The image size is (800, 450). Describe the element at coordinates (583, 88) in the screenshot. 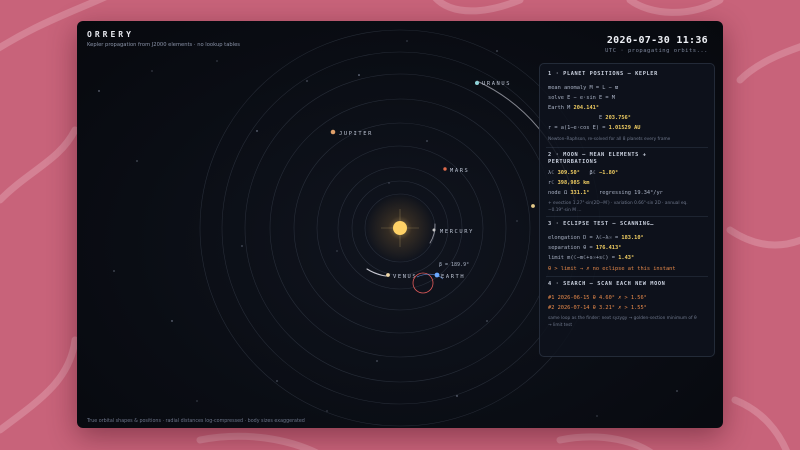

I see `mean-anomaly-formula: mean anomaly M = L − ϖ` at that location.